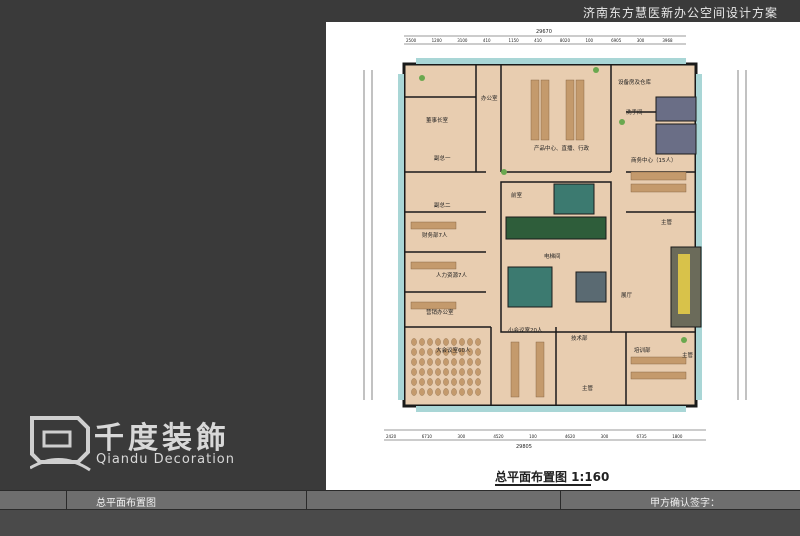 The image size is (800, 536). Describe the element at coordinates (667, 40) in the screenshot. I see `dimension-label: 3968` at that location.